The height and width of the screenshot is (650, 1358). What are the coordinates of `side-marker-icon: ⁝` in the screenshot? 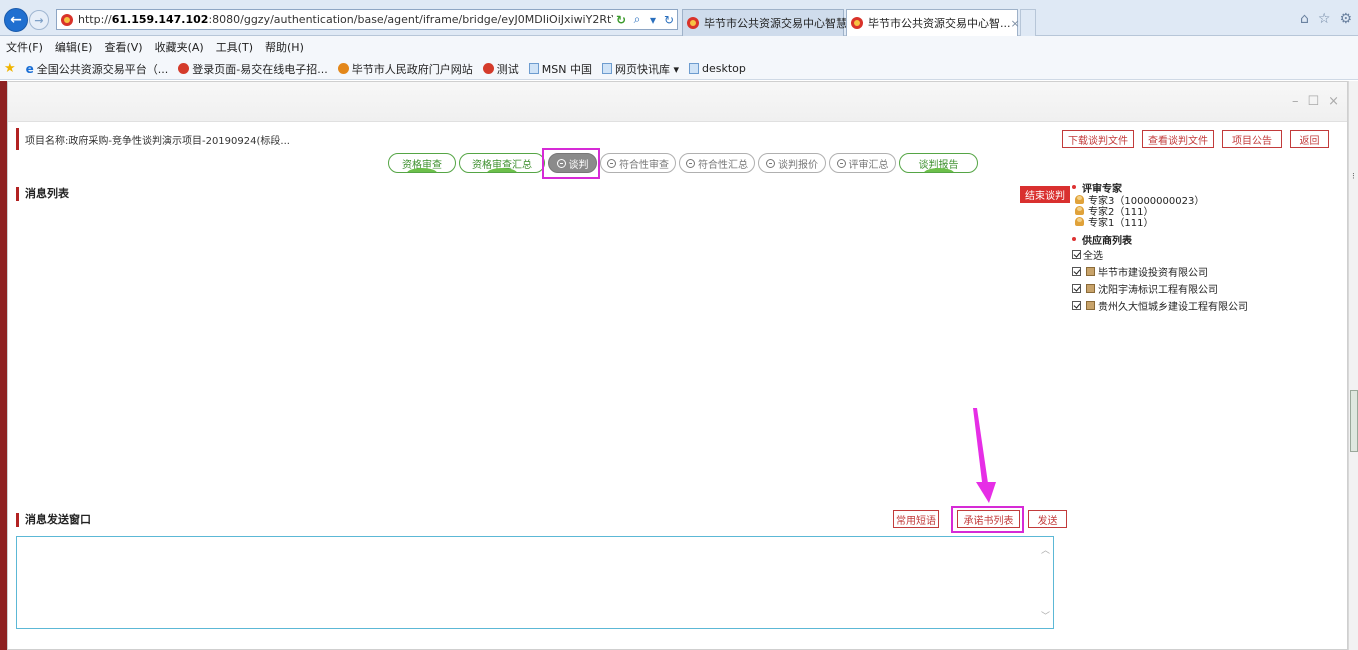 It's located at (1353, 177).